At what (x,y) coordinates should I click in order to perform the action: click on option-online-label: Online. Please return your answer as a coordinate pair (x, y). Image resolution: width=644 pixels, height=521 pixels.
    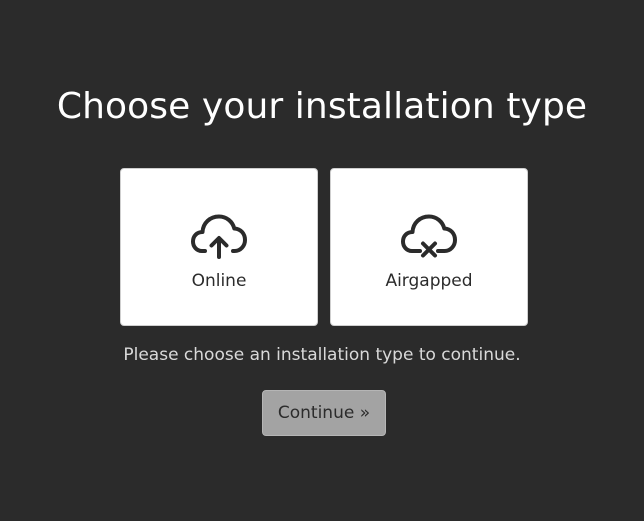
    Looking at the image, I should click on (219, 281).